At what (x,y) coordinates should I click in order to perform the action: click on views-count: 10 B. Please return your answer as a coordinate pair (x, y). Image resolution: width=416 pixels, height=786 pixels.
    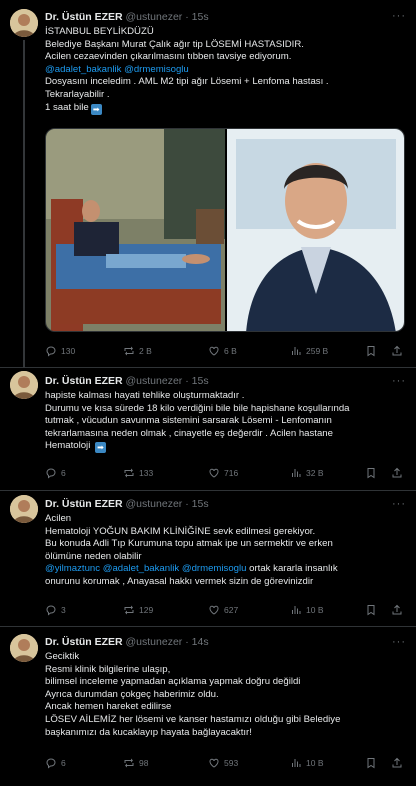
    Looking at the image, I should click on (315, 610).